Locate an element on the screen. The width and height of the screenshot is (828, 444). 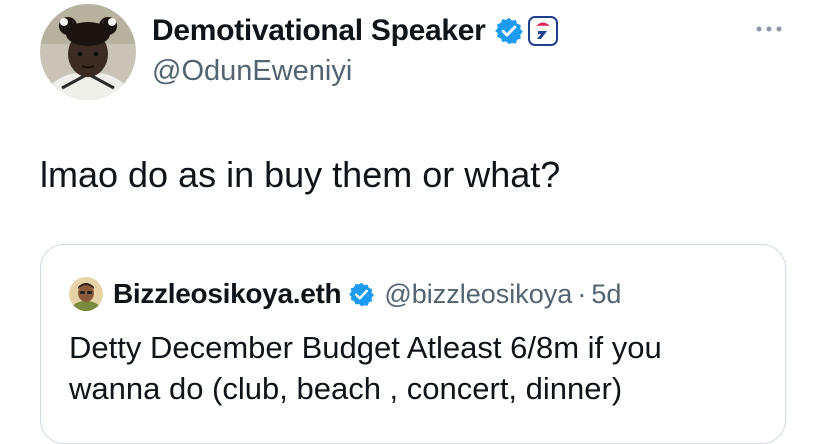
quoted-author-avatar is located at coordinates (86, 294).